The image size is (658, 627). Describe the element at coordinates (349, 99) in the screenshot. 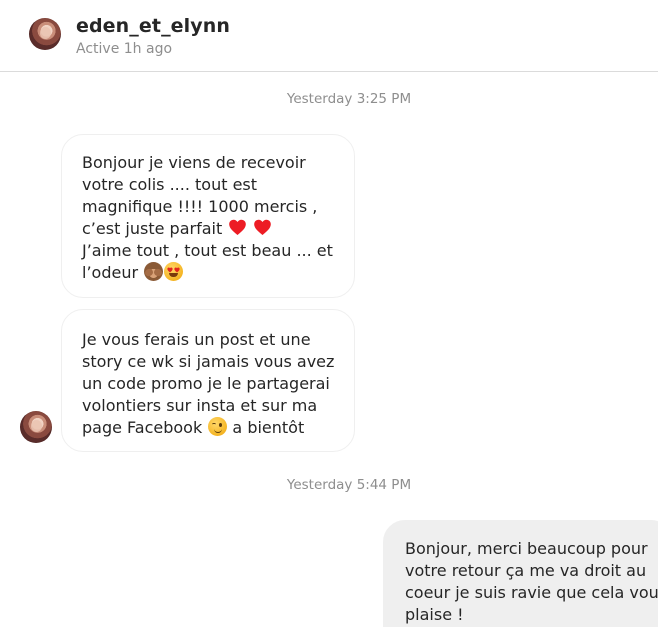

I see `timestamp: Yesterday 3:25 PM` at that location.